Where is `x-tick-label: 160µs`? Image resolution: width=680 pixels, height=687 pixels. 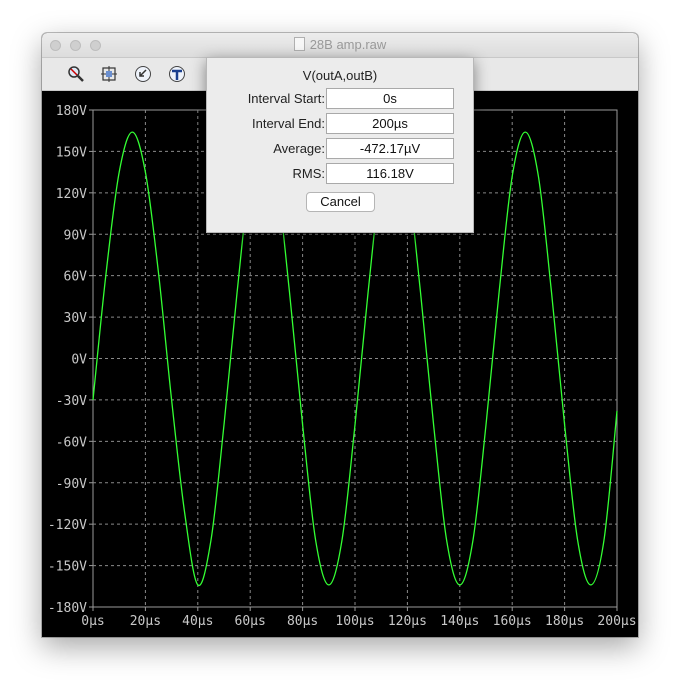
x-tick-label: 160µs is located at coordinates (512, 621).